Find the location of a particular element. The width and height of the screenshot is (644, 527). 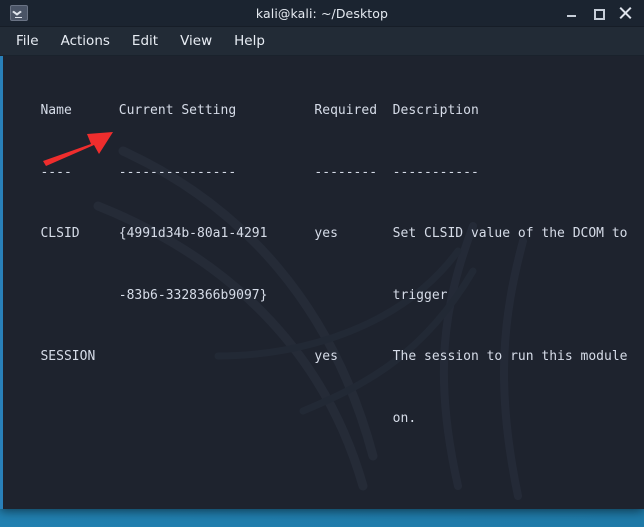

module-options-row: -83b6-3328366b9097} trigger is located at coordinates (232, 295).